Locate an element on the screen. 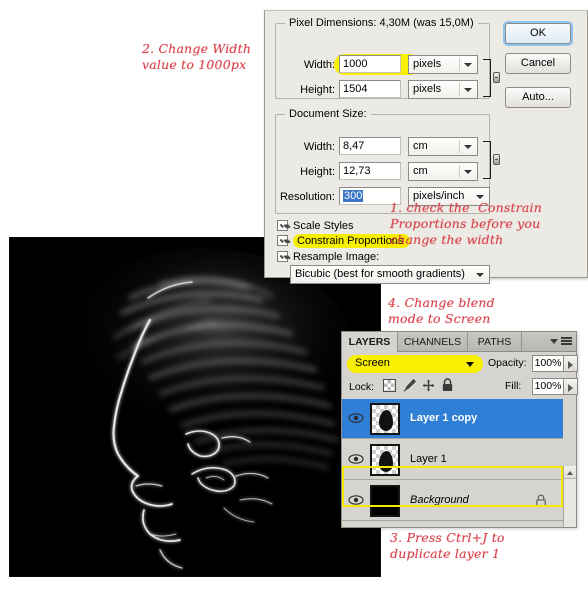 Image resolution: width=588 pixels, height=590 pixels. resample-method-value: Bicubic (best for smooth gradients) is located at coordinates (380, 274).